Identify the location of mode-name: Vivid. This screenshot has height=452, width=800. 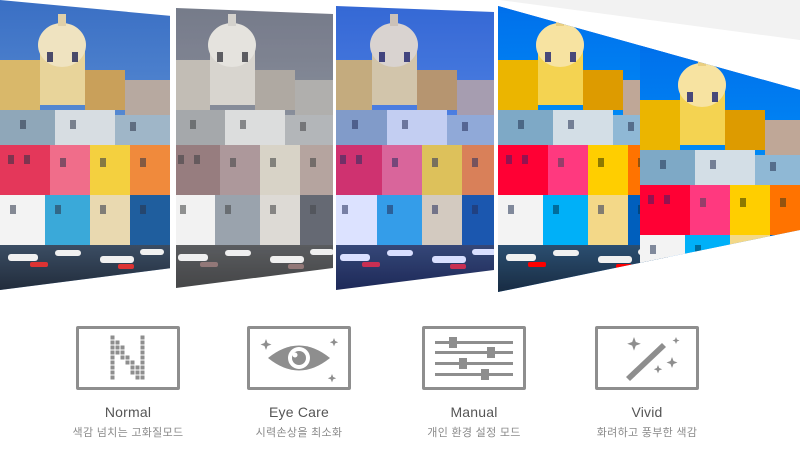
(647, 412).